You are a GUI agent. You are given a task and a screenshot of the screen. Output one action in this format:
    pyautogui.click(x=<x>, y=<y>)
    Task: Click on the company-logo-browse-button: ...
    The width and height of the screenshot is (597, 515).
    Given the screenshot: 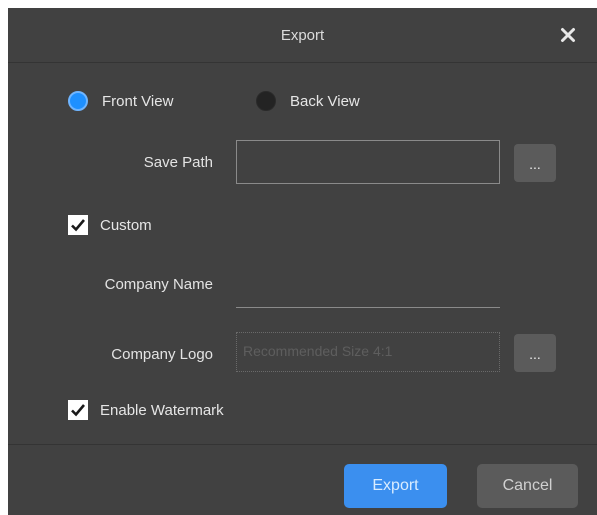 What is the action you would take?
    pyautogui.click(x=535, y=353)
    